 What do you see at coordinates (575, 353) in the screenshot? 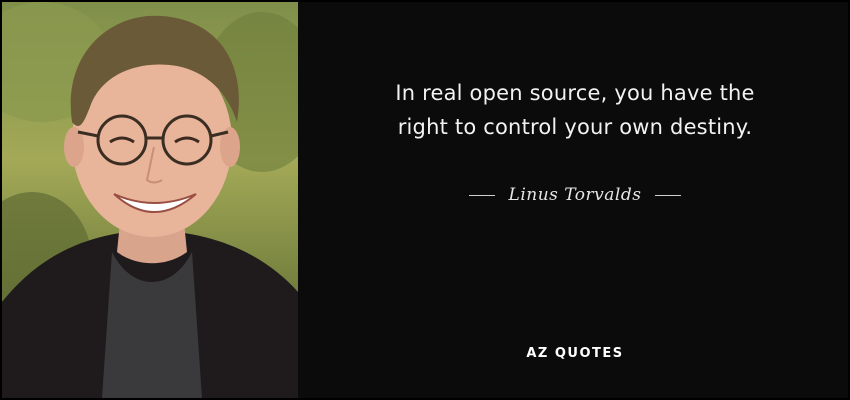
I see `azquotes-logo: AZ QUOTES` at bounding box center [575, 353].